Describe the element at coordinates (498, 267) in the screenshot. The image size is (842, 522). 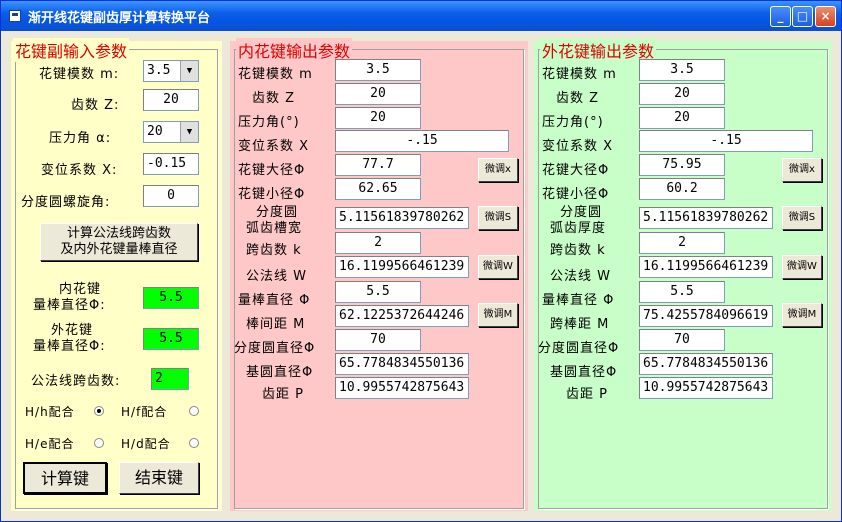
I see `inner-adjust-w-button: 微调W` at that location.